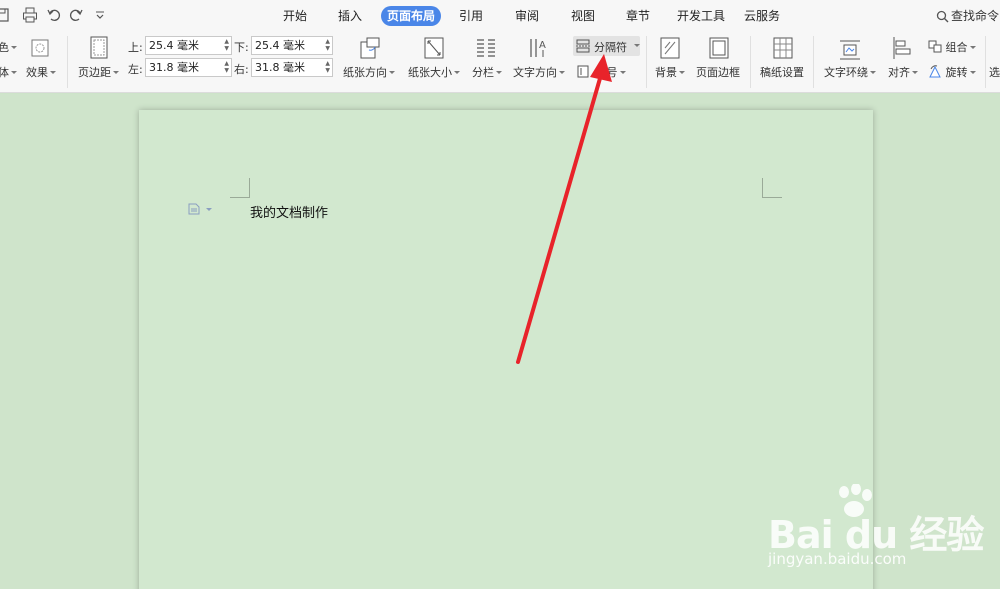 The width and height of the screenshot is (1000, 589). What do you see at coordinates (30, 15) in the screenshot?
I see `print-icon` at bounding box center [30, 15].